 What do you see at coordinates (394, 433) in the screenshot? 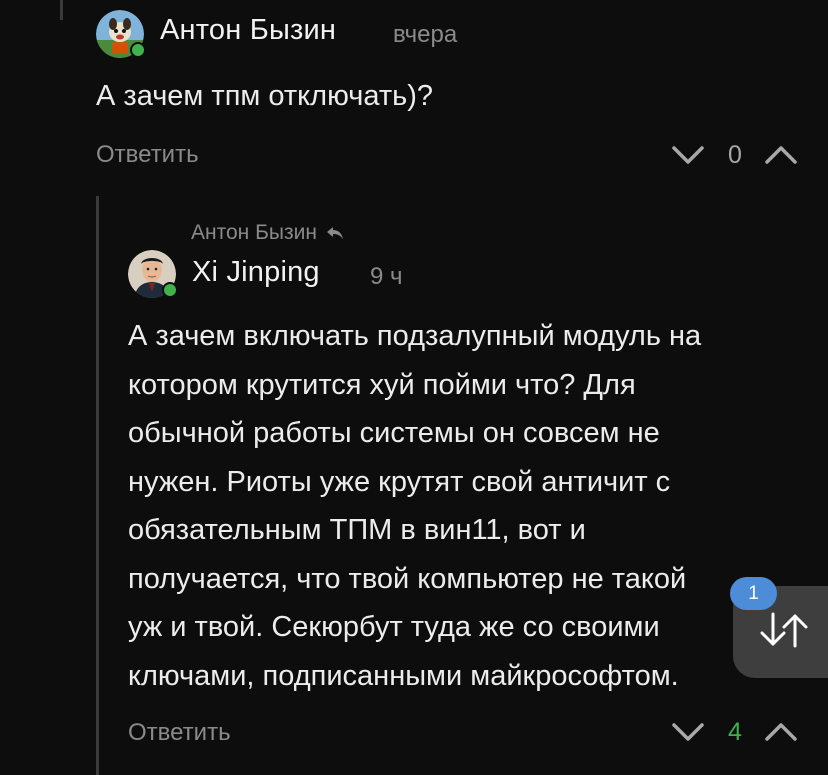
I see `comment-2-text-line: обычной работы системы он совсем не` at bounding box center [394, 433].